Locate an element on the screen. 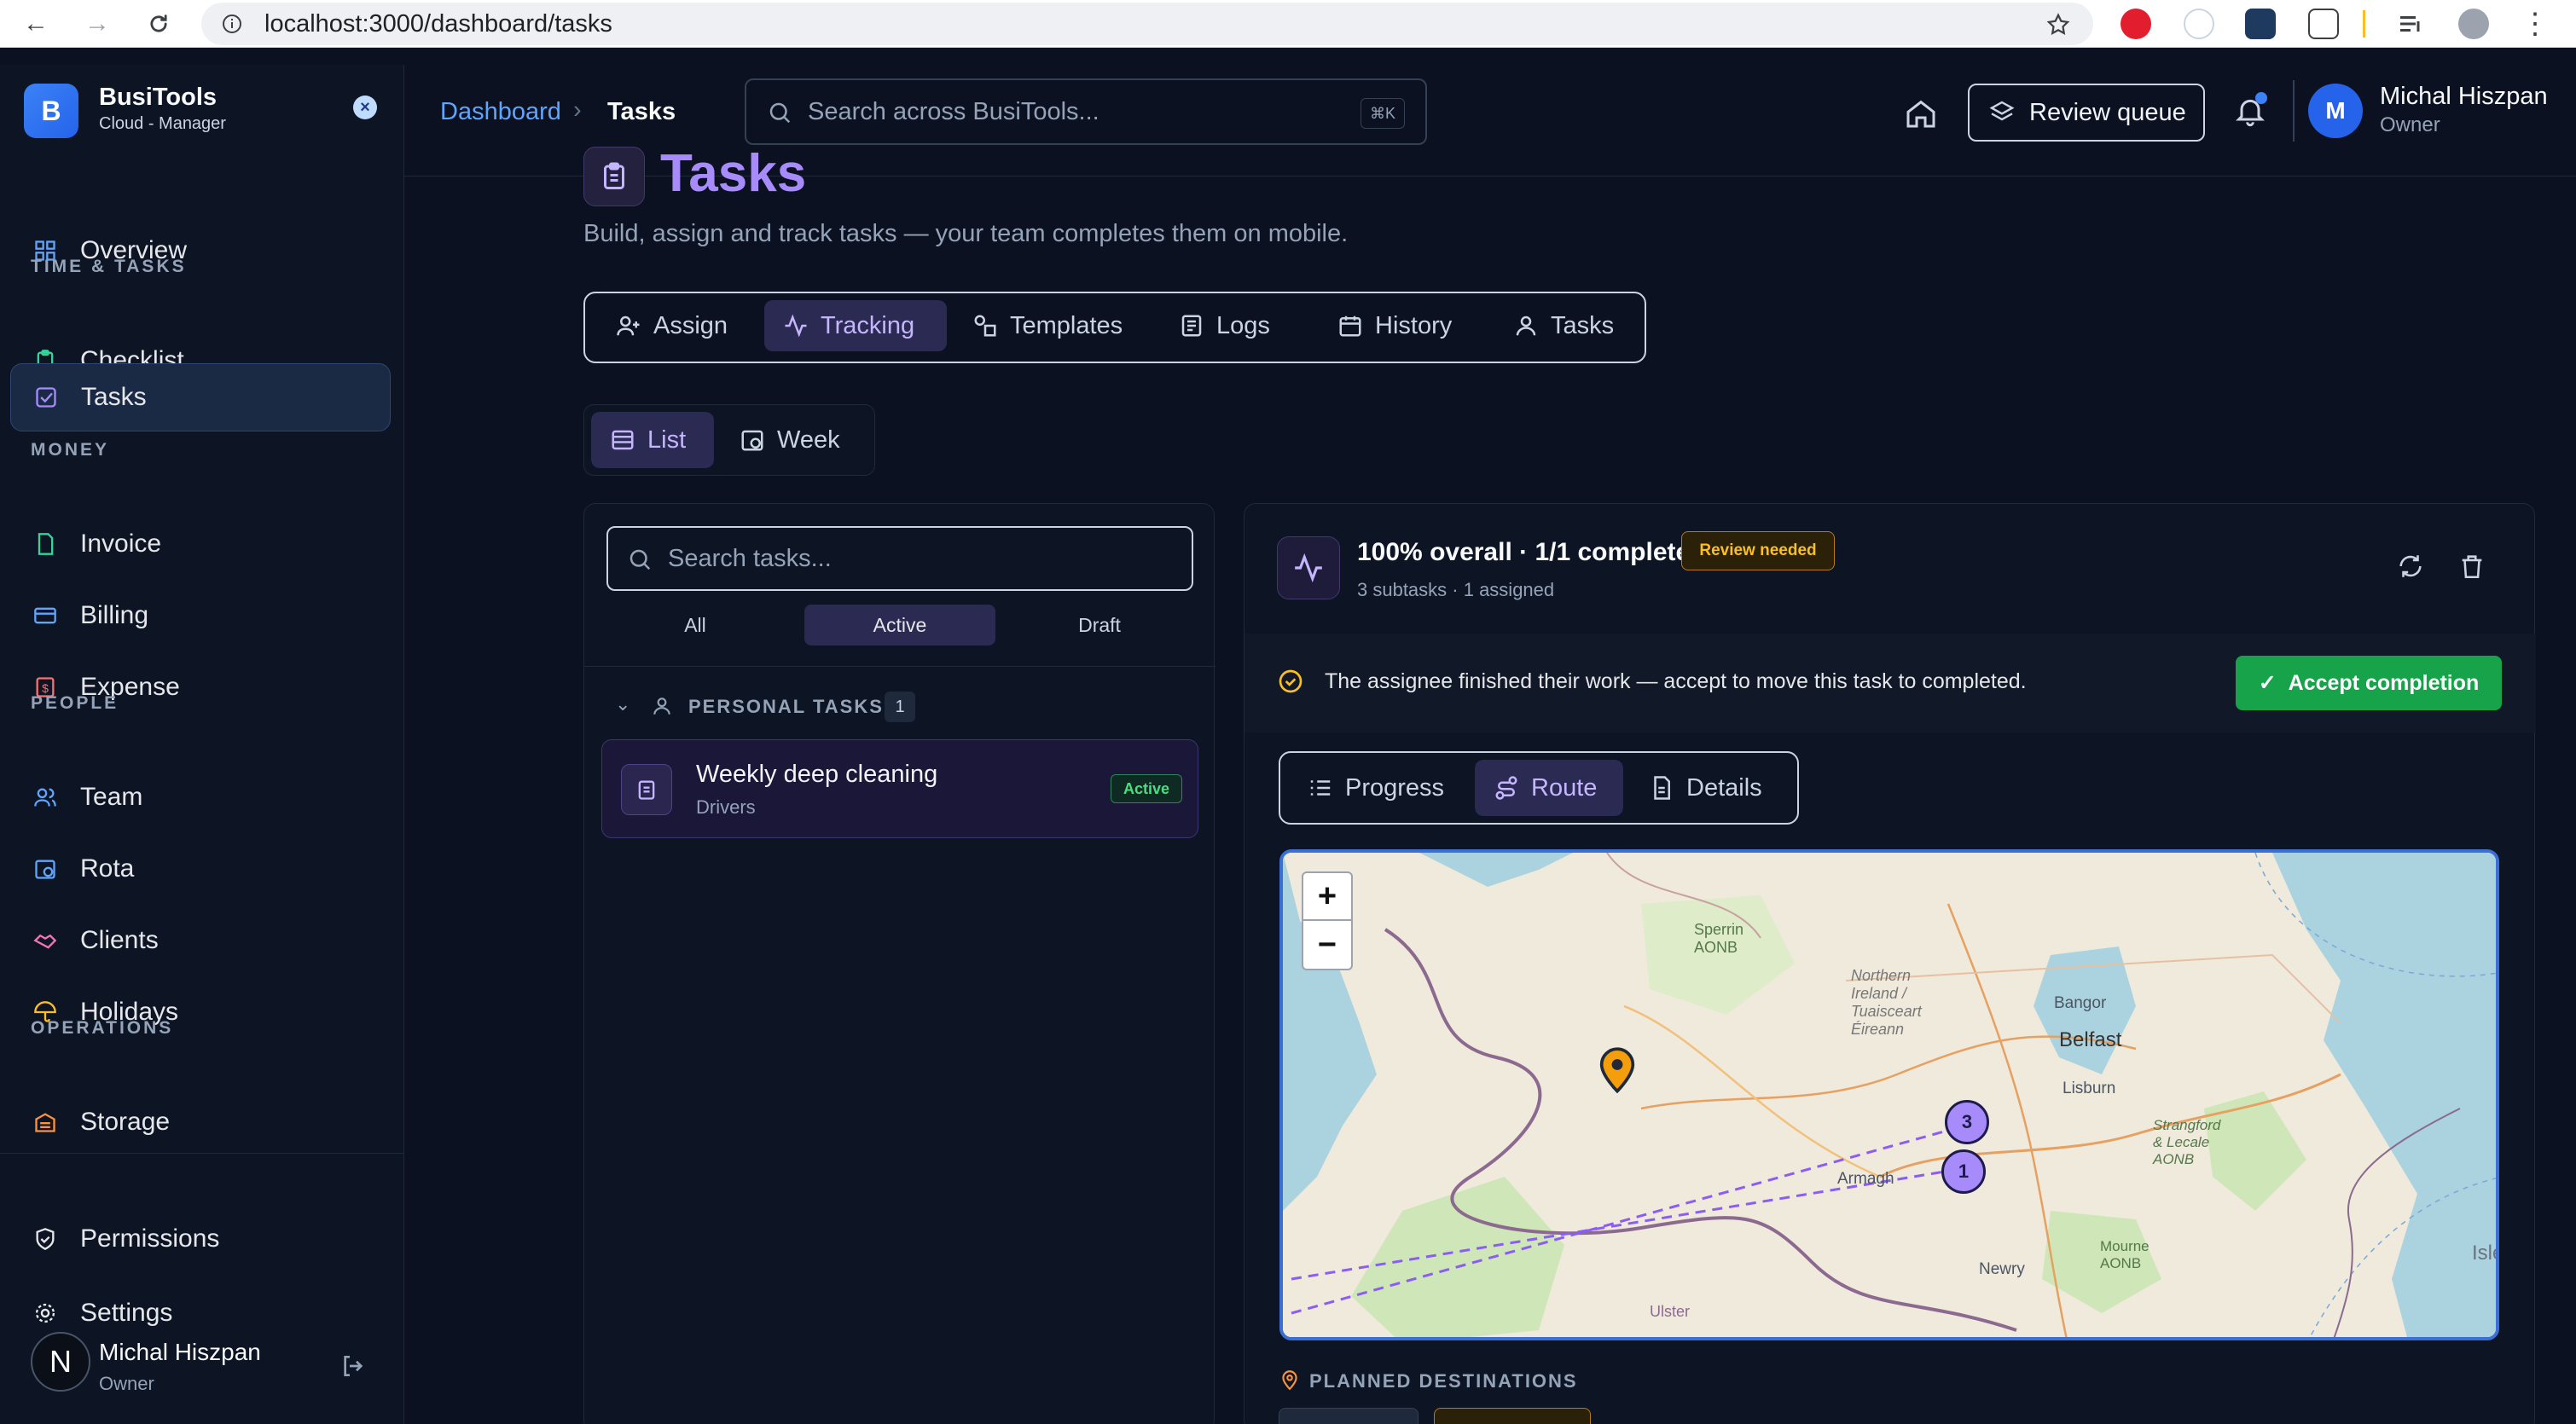 The width and height of the screenshot is (2576, 1424). route-marker: 1 is located at coordinates (1963, 1171).